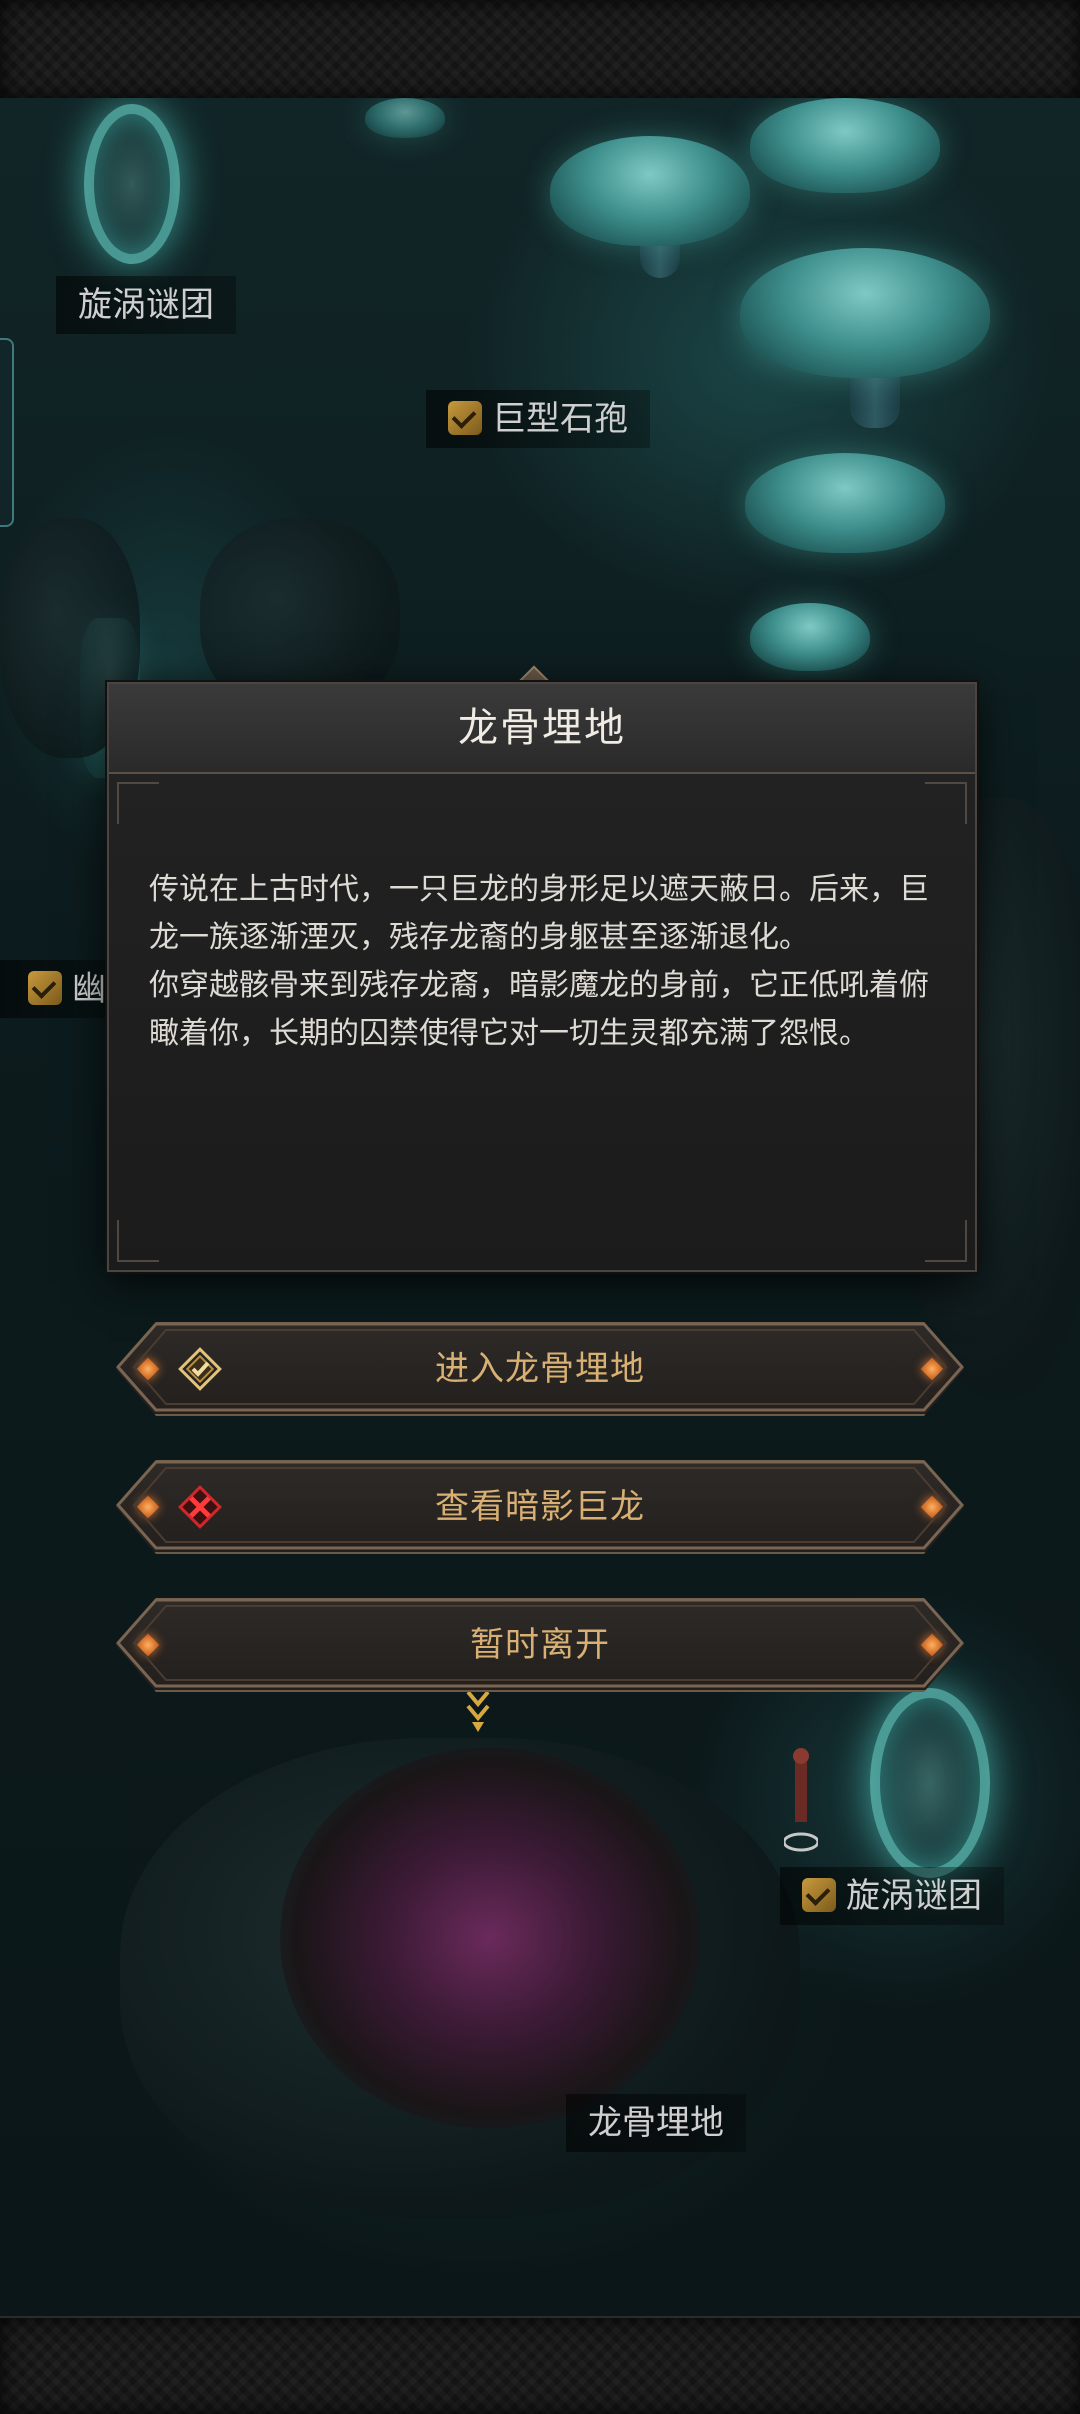  What do you see at coordinates (7, 432) in the screenshot?
I see `side-panel-tab` at bounding box center [7, 432].